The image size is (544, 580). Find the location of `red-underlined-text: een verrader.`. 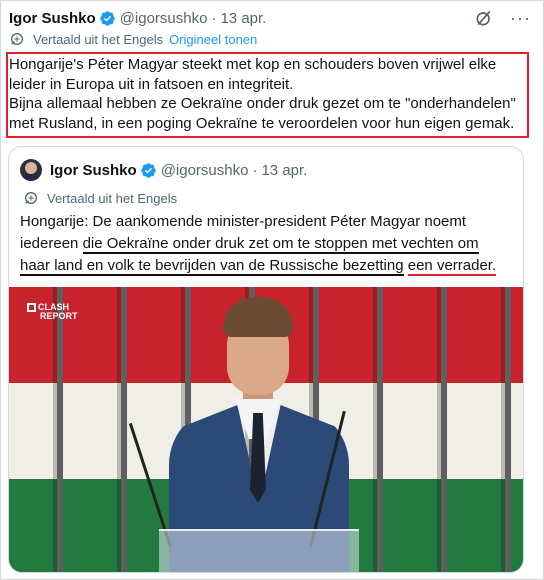

red-underlined-text: een verrader. is located at coordinates (452, 266).